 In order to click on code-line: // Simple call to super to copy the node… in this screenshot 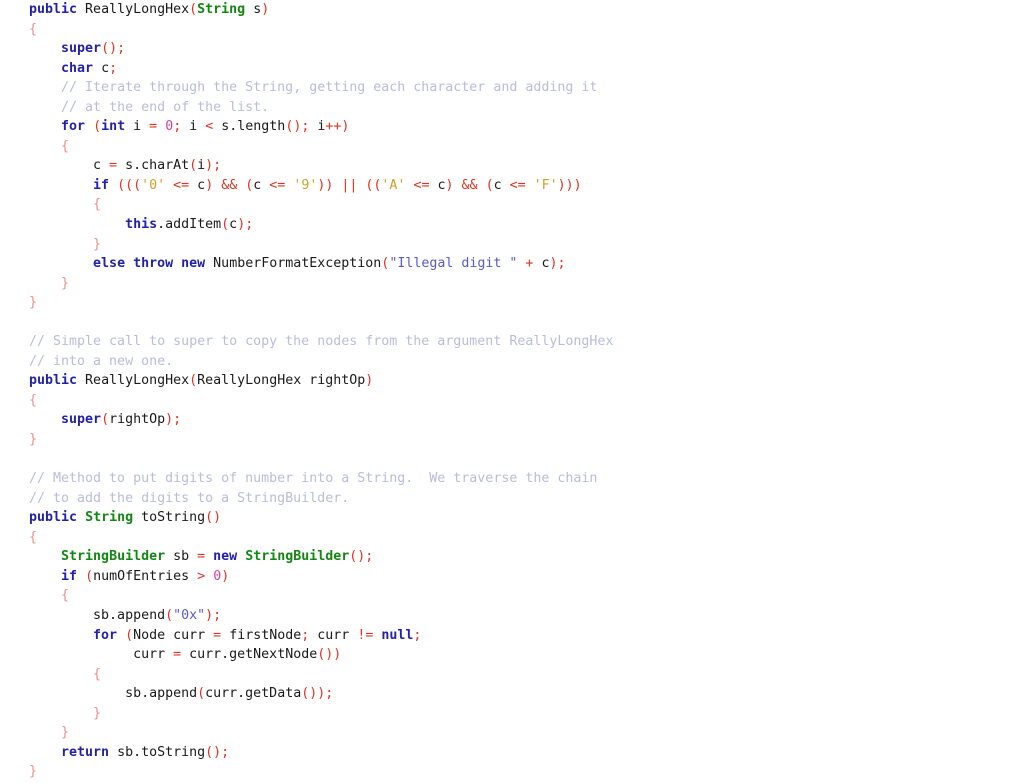, I will do `click(512, 342)`.